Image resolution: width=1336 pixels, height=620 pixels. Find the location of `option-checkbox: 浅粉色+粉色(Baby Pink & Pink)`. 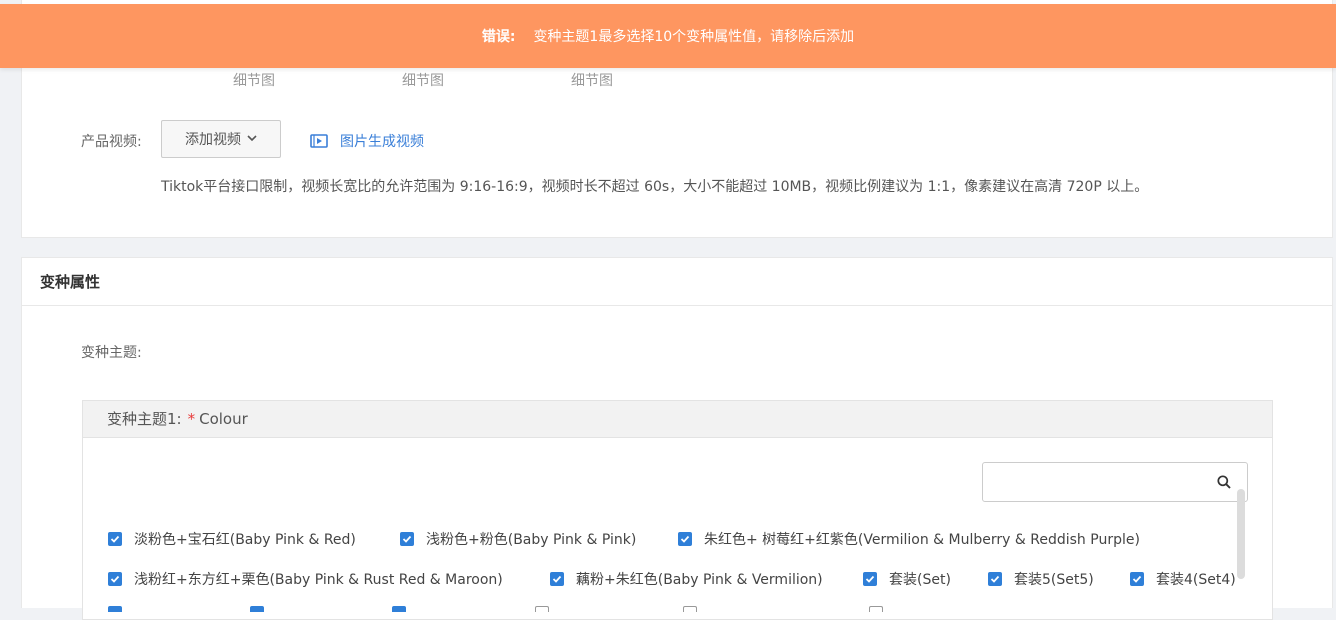

option-checkbox: 浅粉色+粉色(Baby Pink & Pink) is located at coordinates (518, 539).